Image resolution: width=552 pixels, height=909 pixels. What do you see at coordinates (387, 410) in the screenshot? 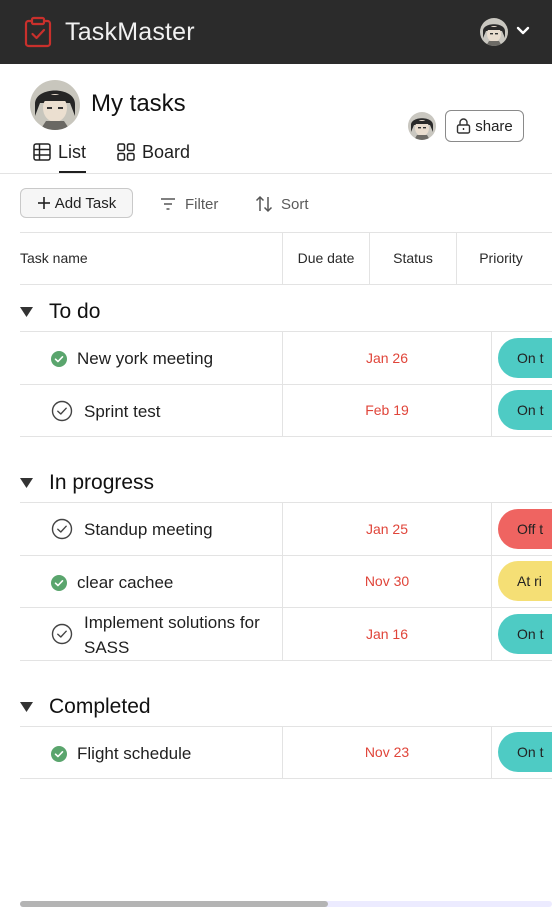
I see `due-date: Feb 19` at bounding box center [387, 410].